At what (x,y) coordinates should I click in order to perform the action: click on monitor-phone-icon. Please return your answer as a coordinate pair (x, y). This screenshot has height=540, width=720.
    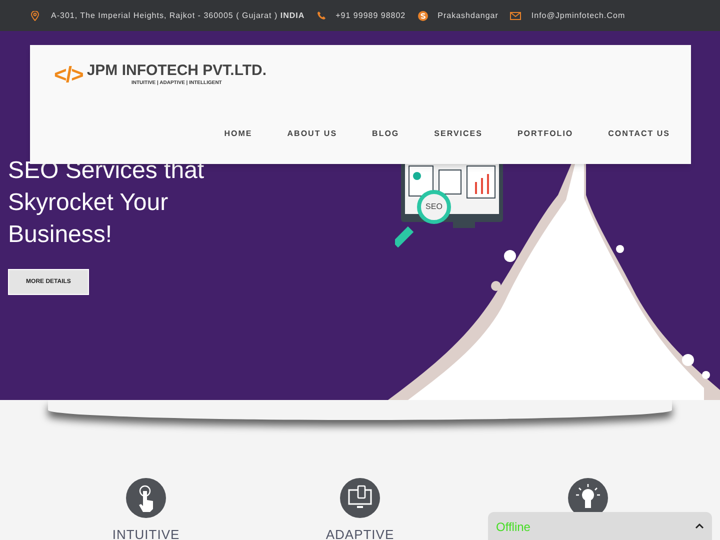
    Looking at the image, I should click on (360, 498).